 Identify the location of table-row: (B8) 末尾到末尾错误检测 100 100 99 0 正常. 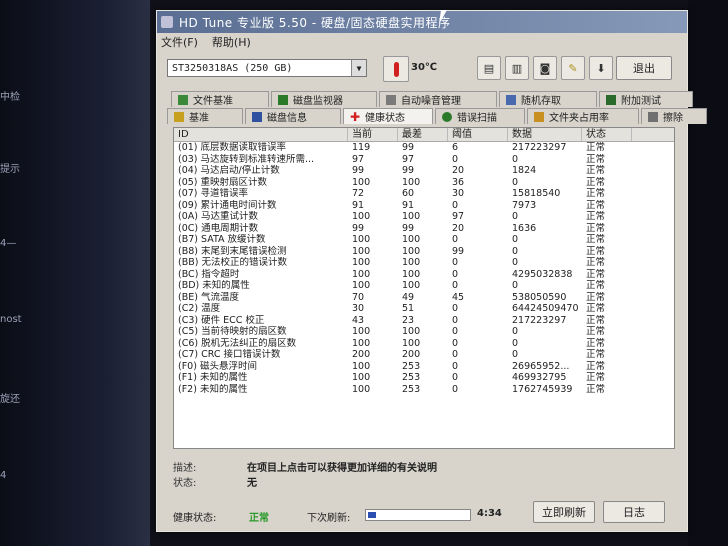
(424, 252).